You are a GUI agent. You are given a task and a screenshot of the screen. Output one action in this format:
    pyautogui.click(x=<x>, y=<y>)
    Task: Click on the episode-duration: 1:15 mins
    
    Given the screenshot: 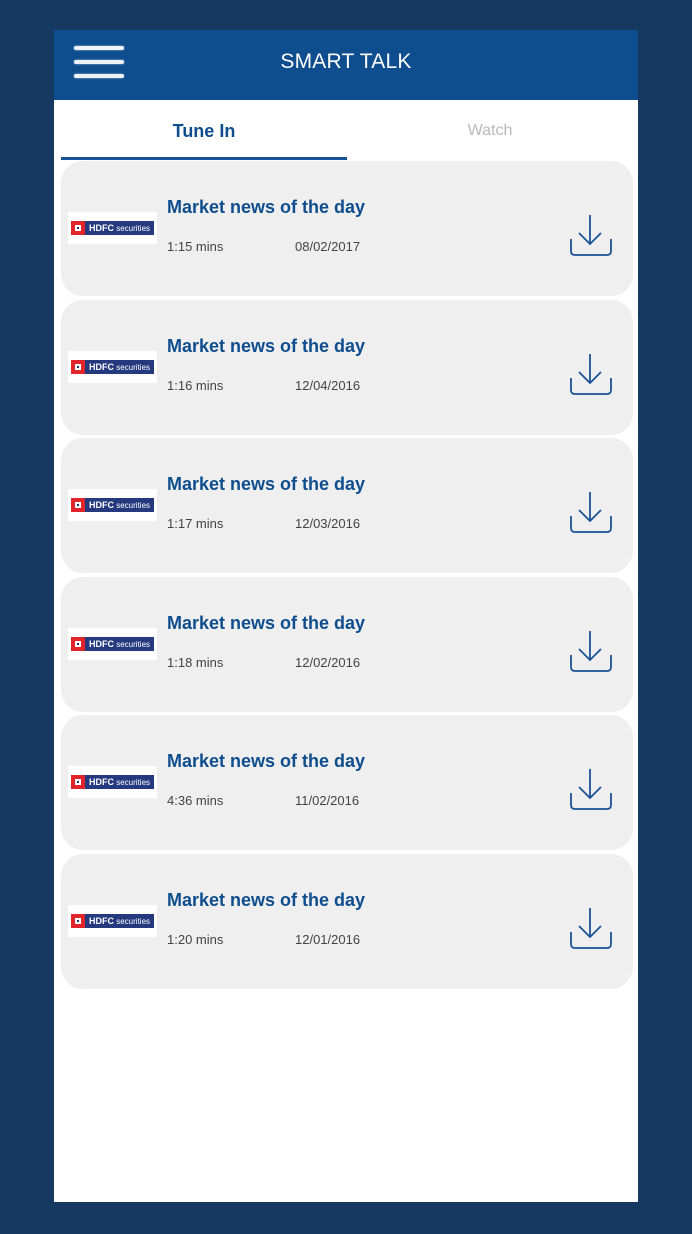 What is the action you would take?
    pyautogui.click(x=195, y=246)
    